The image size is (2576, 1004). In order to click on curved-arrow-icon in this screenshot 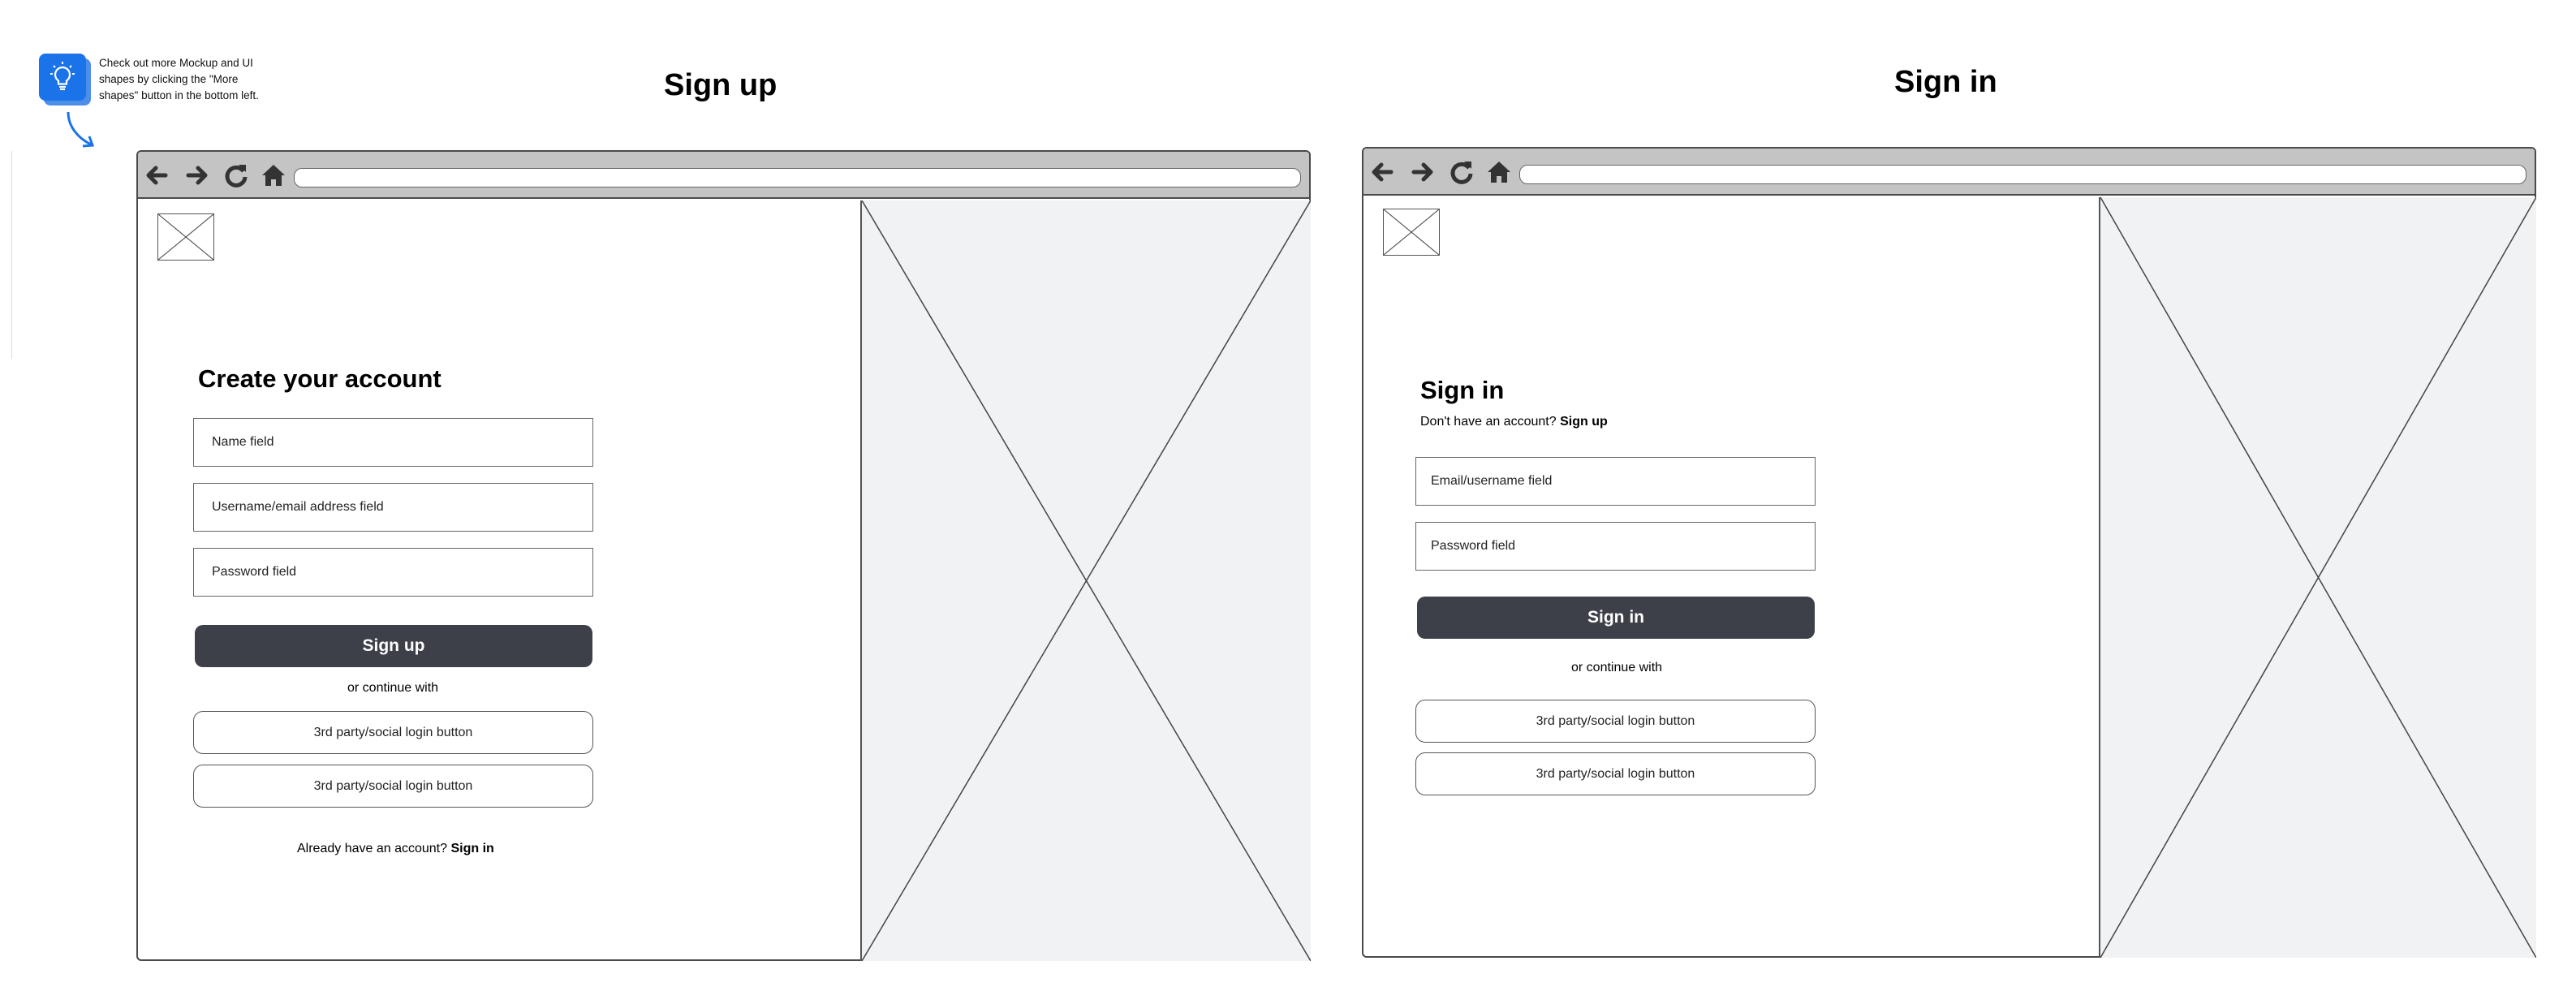, I will do `click(81, 129)`.